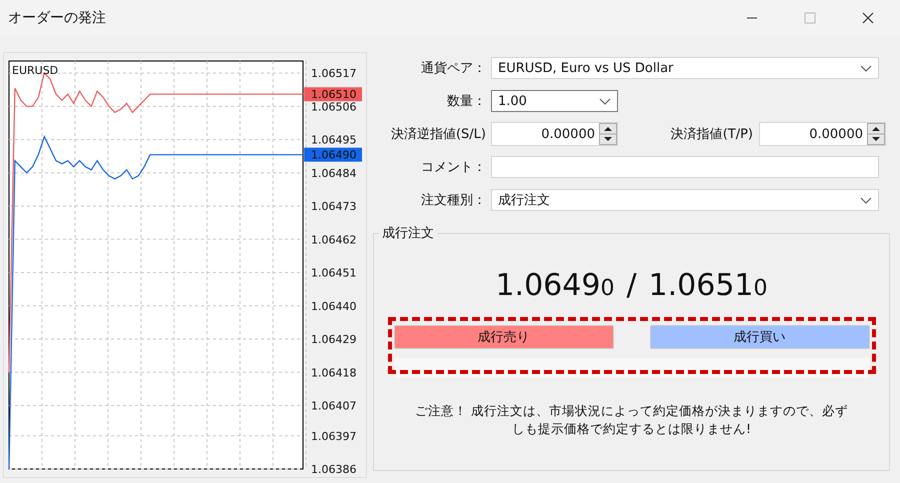 This screenshot has height=483, width=900. Describe the element at coordinates (333, 94) in the screenshot. I see `price-tag: 1.06510` at that location.